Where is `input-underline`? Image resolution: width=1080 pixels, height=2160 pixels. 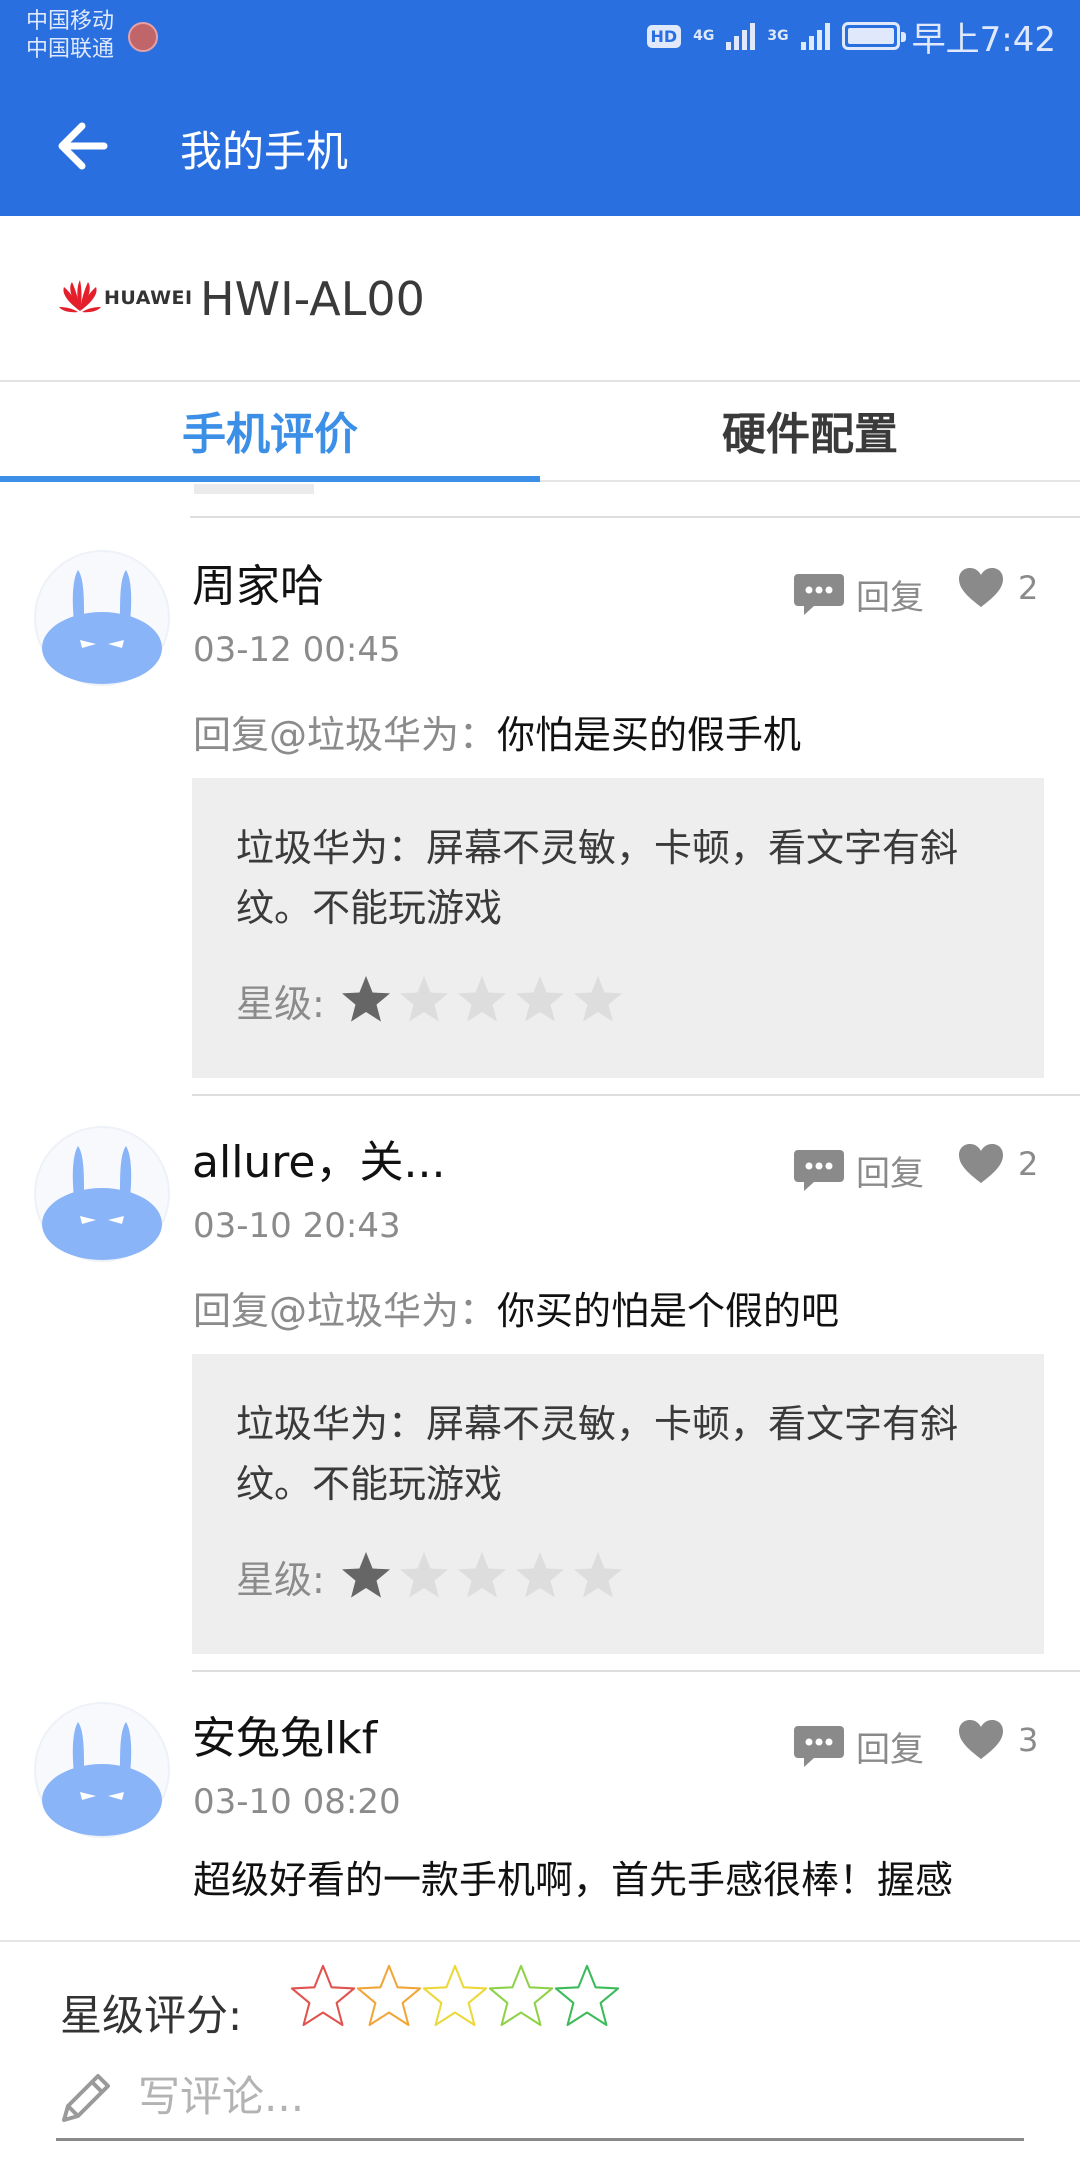
input-underline is located at coordinates (540, 2139).